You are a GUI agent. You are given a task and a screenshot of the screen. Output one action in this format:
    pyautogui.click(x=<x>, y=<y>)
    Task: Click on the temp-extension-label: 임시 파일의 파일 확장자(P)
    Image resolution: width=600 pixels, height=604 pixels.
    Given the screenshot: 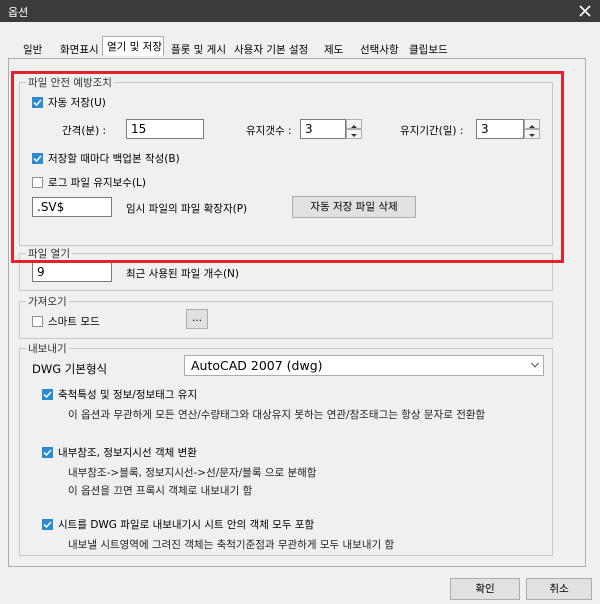 What is the action you would take?
    pyautogui.click(x=187, y=209)
    